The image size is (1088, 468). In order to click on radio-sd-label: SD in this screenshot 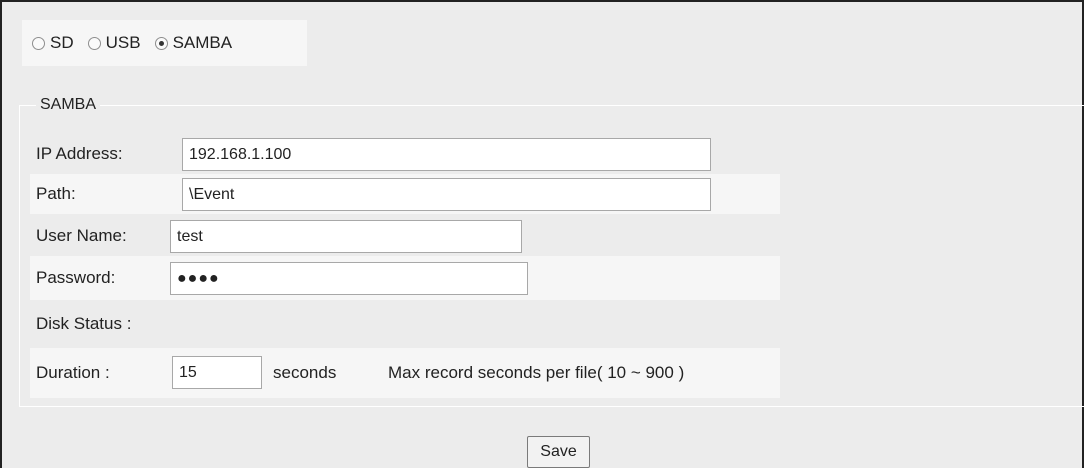, I will do `click(62, 42)`.